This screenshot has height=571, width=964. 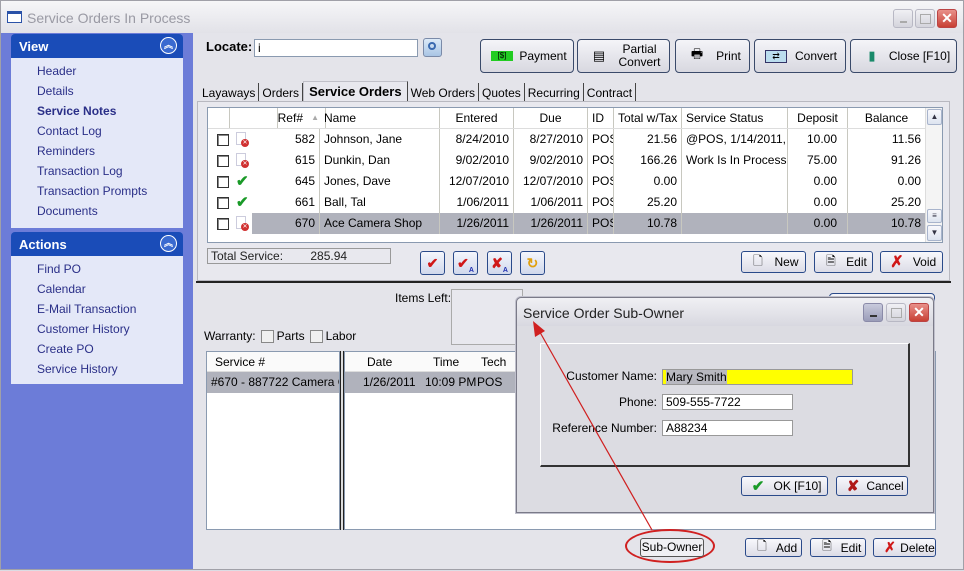 I want to click on chevron-down-icon: ▼, so click(x=934, y=232).